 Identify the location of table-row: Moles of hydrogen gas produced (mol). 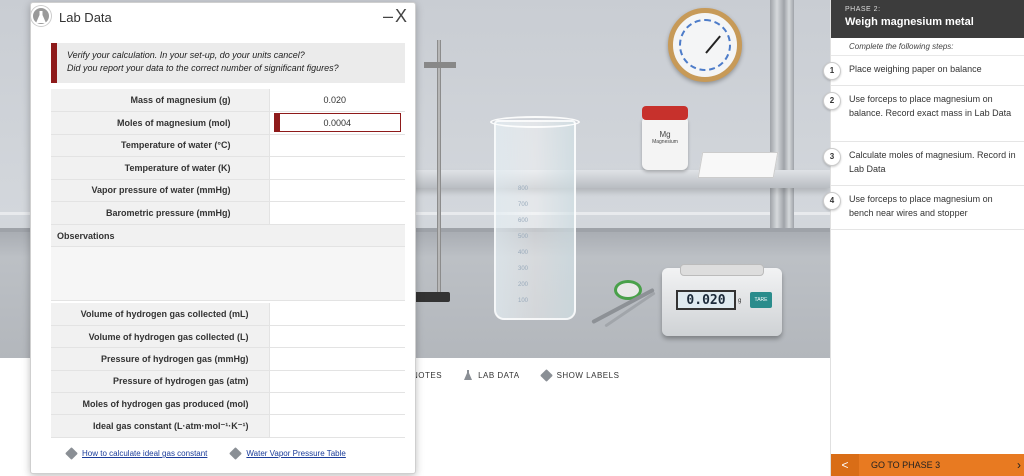
(228, 404).